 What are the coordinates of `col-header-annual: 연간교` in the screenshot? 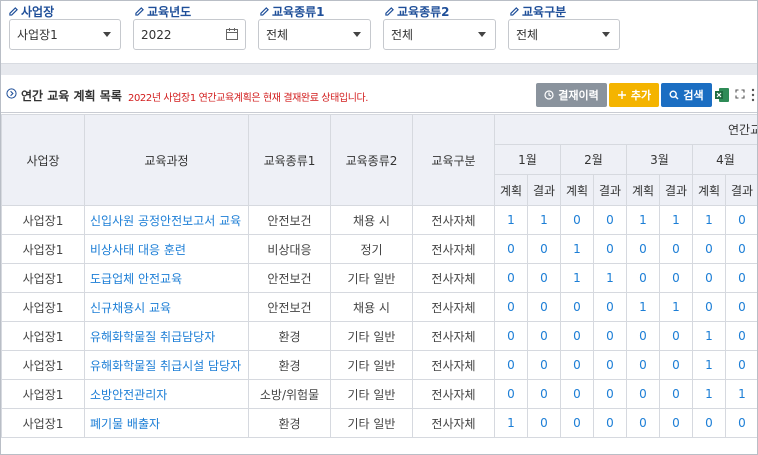 It's located at (625, 129).